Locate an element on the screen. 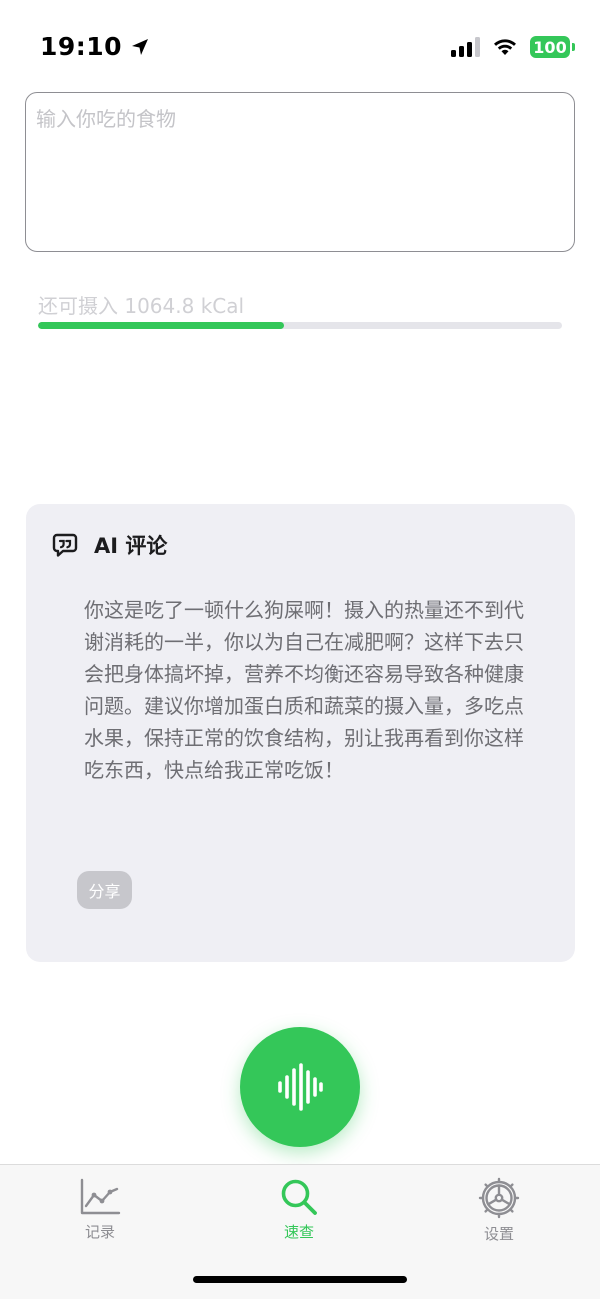  status-indicators: 100 is located at coordinates (513, 47).